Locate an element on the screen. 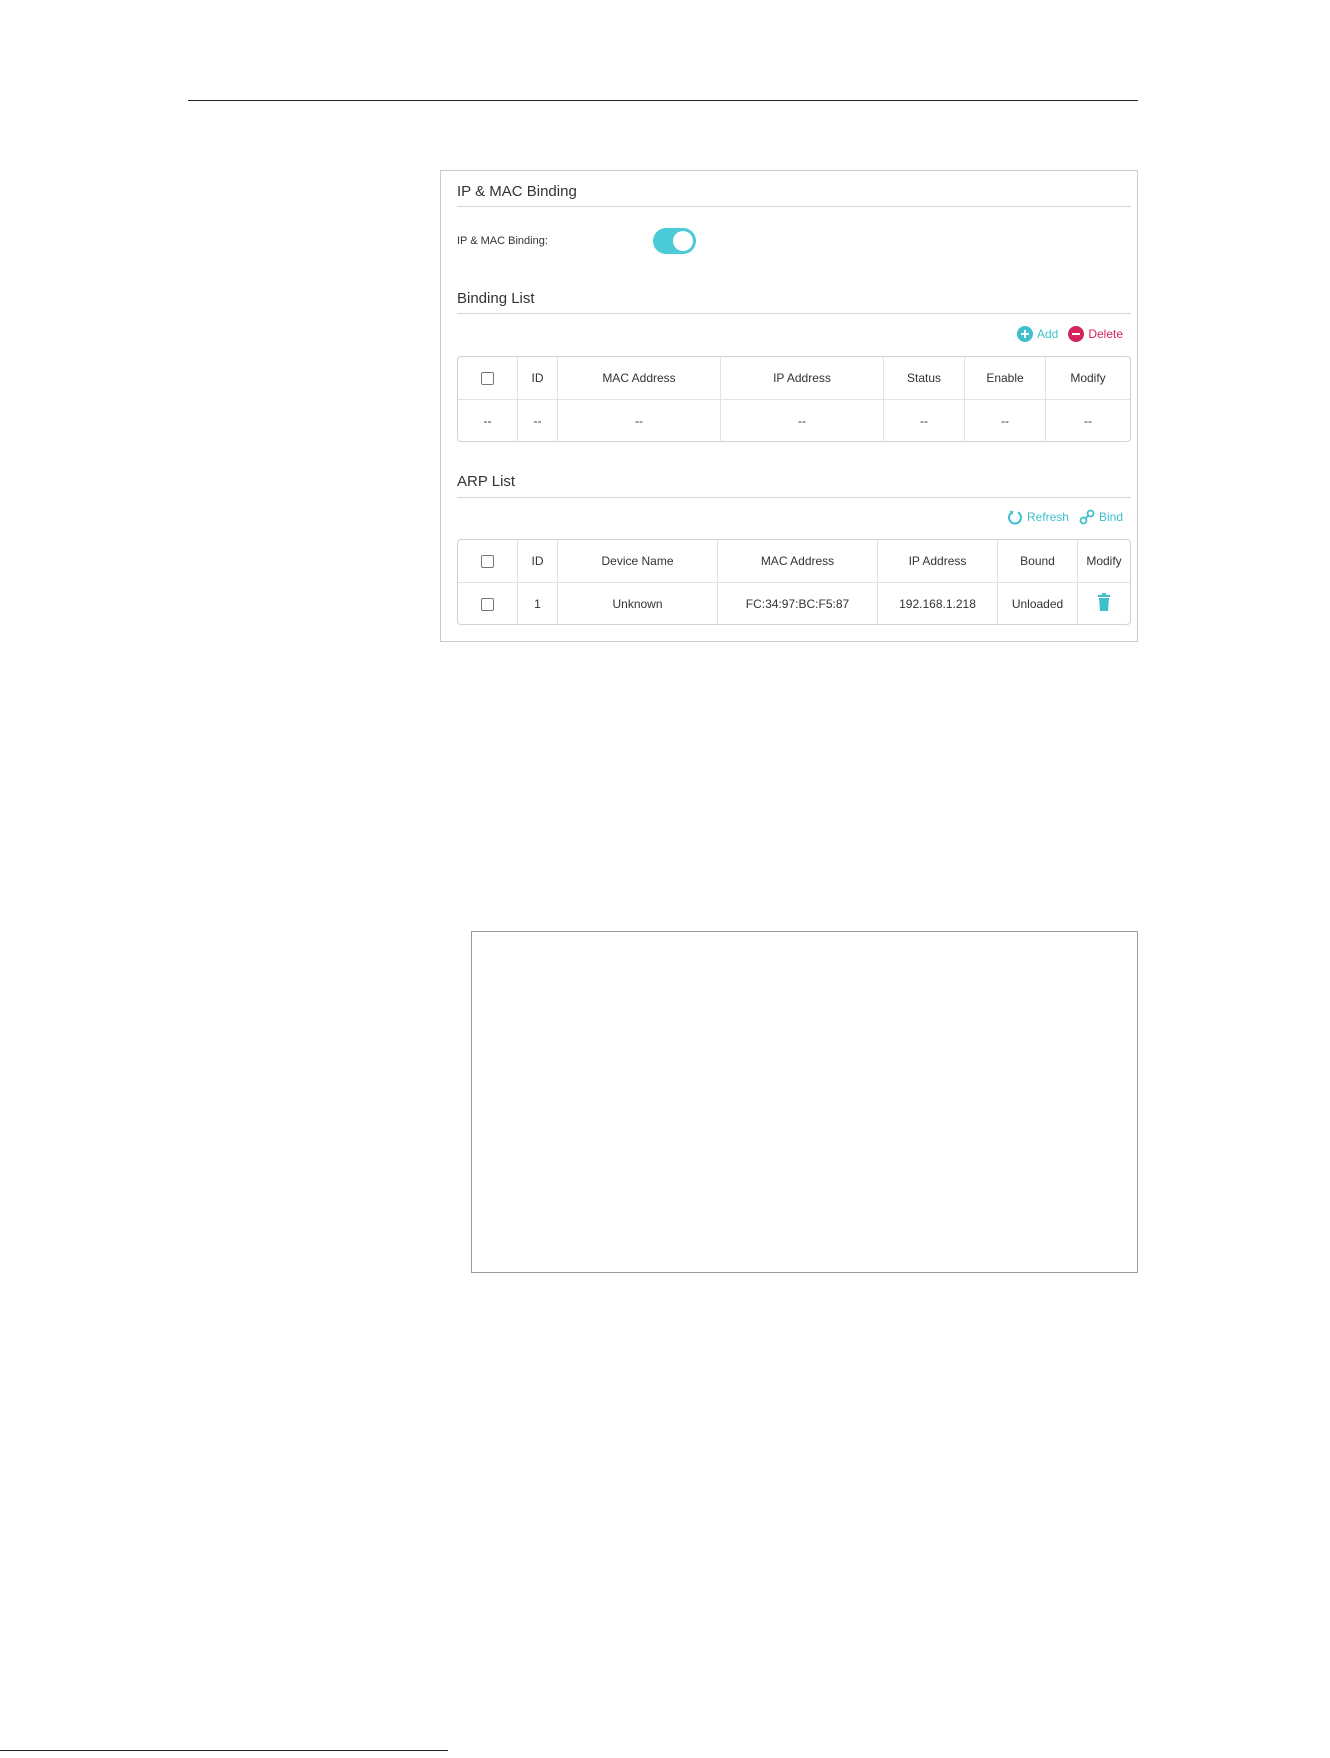 This screenshot has width=1330, height=1758. column-header: Enable is located at coordinates (1005, 378).